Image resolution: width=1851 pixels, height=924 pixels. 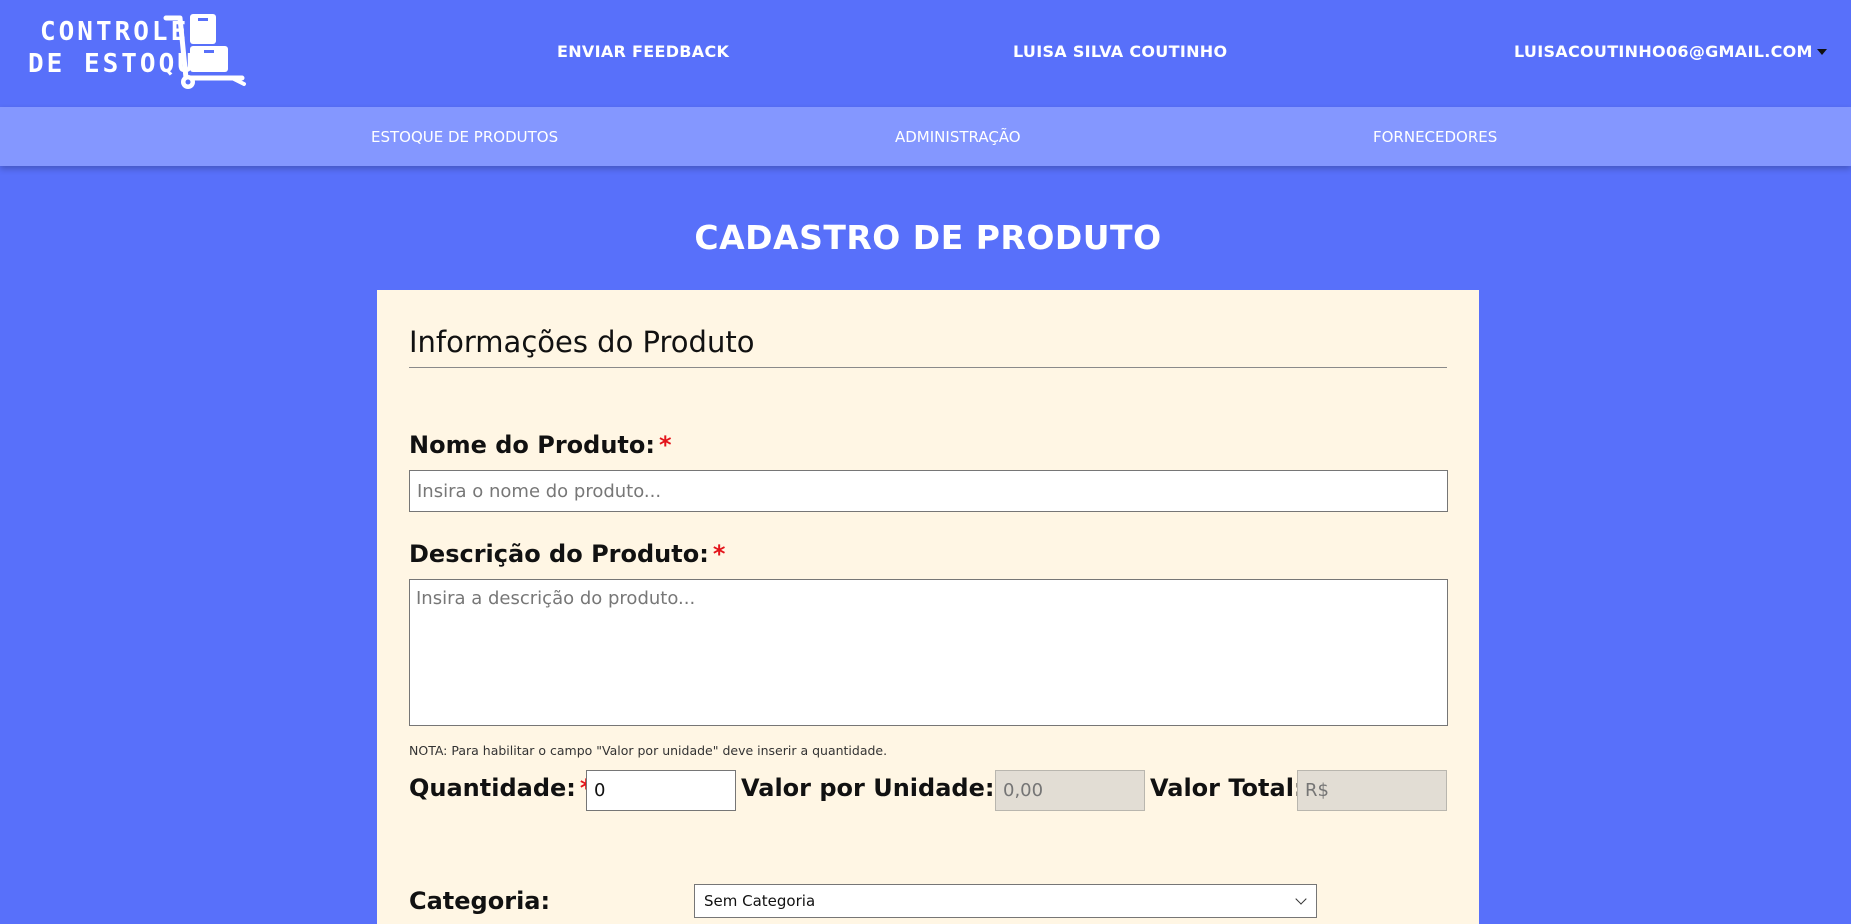 What do you see at coordinates (532, 445) in the screenshot?
I see `product-name-label-text: Nome do Produto:` at bounding box center [532, 445].